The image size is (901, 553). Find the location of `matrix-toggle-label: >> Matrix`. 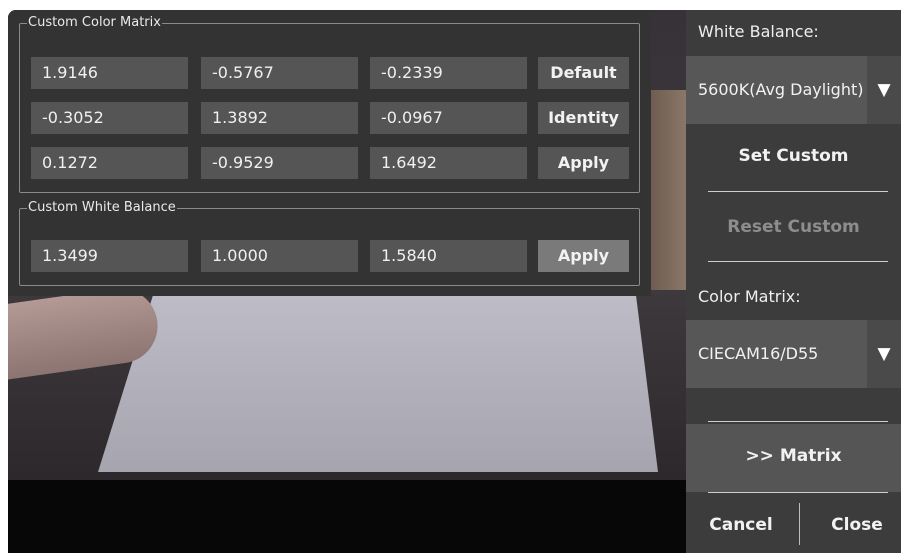

matrix-toggle-label: >> Matrix is located at coordinates (793, 456).